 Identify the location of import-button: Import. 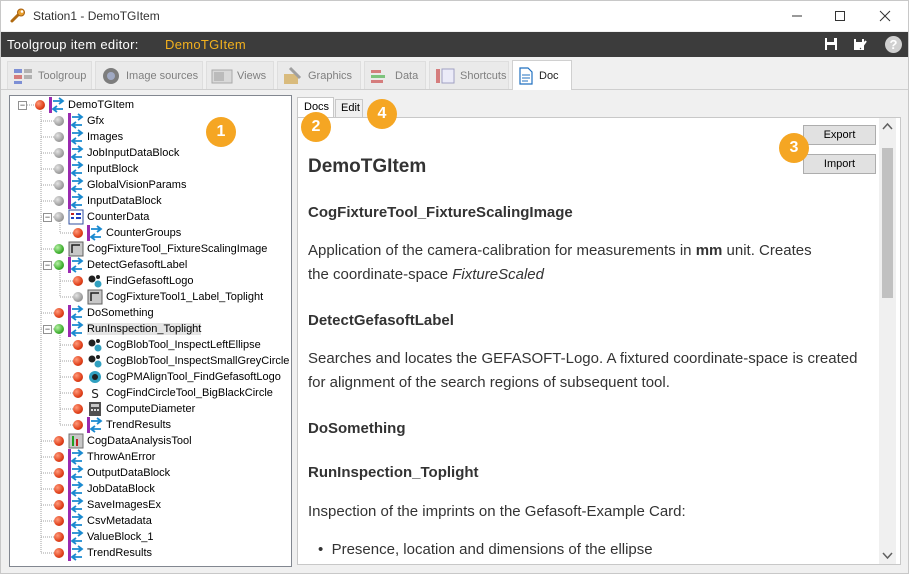
(839, 164).